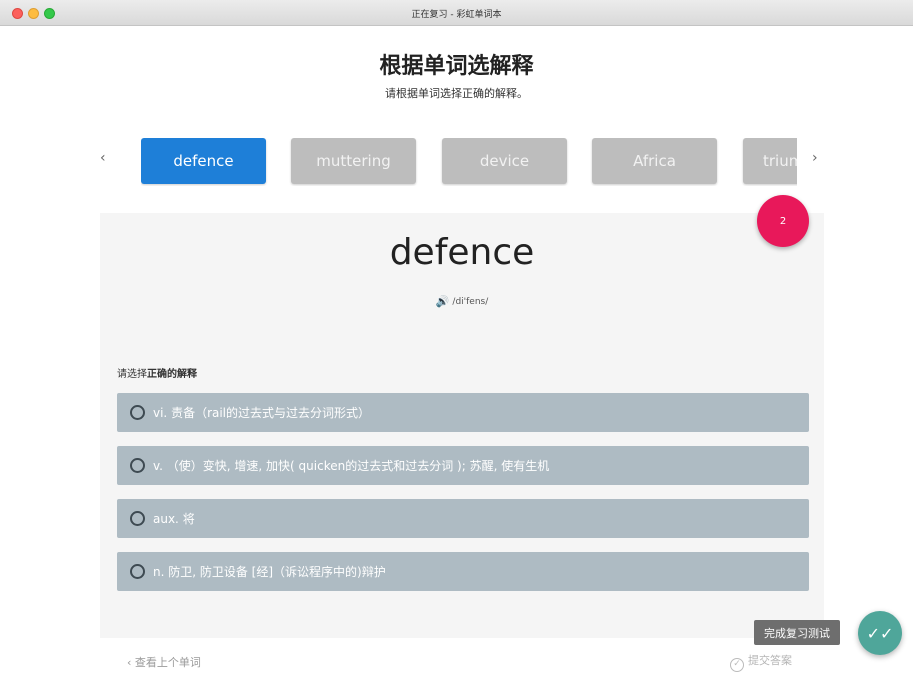  What do you see at coordinates (269, 572) in the screenshot?
I see `option-label: n. 防卫, 防卫设备 [经]（诉讼程序中的)辩护` at bounding box center [269, 572].